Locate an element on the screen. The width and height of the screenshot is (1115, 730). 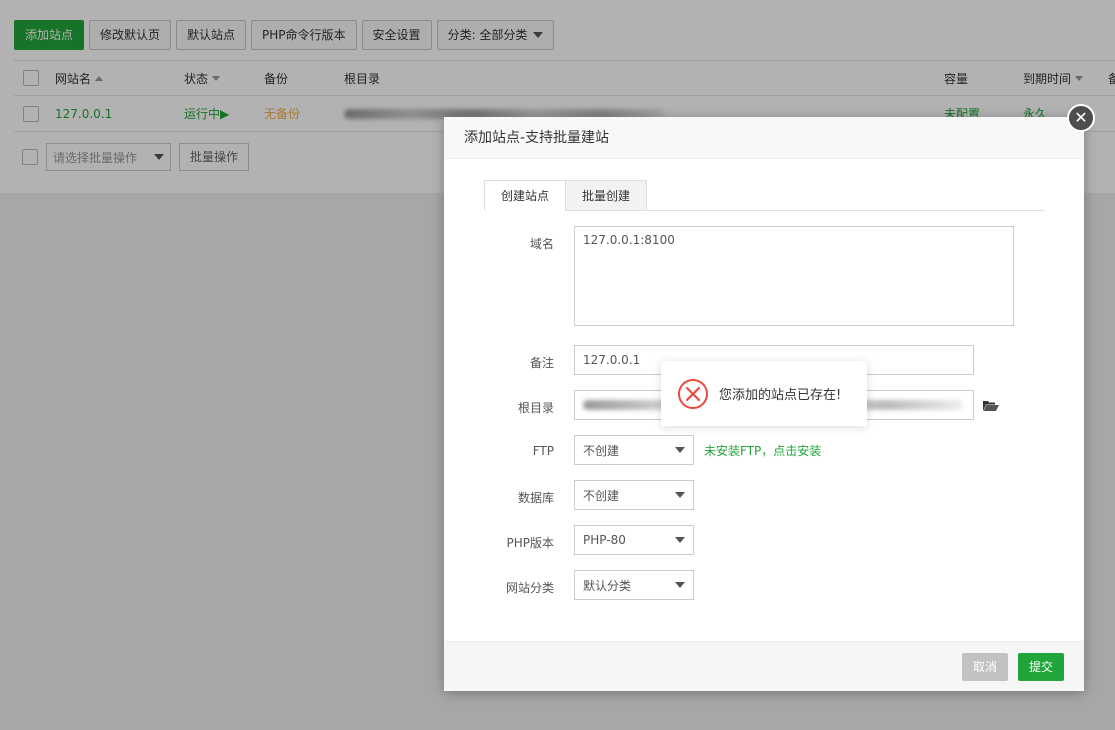
submit-button: 提交 is located at coordinates (1041, 667).